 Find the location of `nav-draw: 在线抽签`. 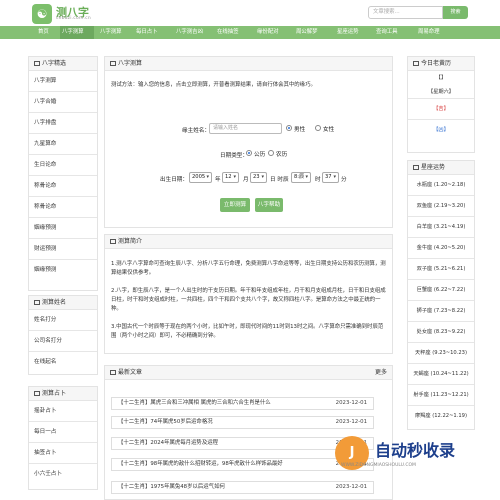

nav-draw: 在线抽签 is located at coordinates (228, 32).